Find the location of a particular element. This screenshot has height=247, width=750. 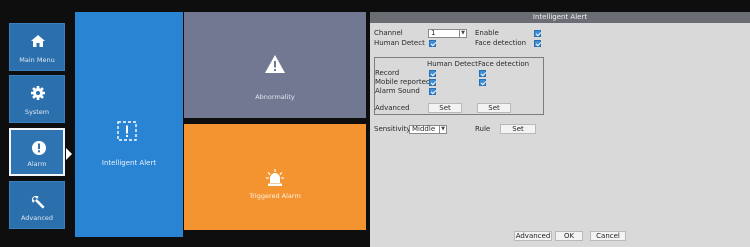

sidebar-item-main-menu: Main Menu is located at coordinates (37, 47).